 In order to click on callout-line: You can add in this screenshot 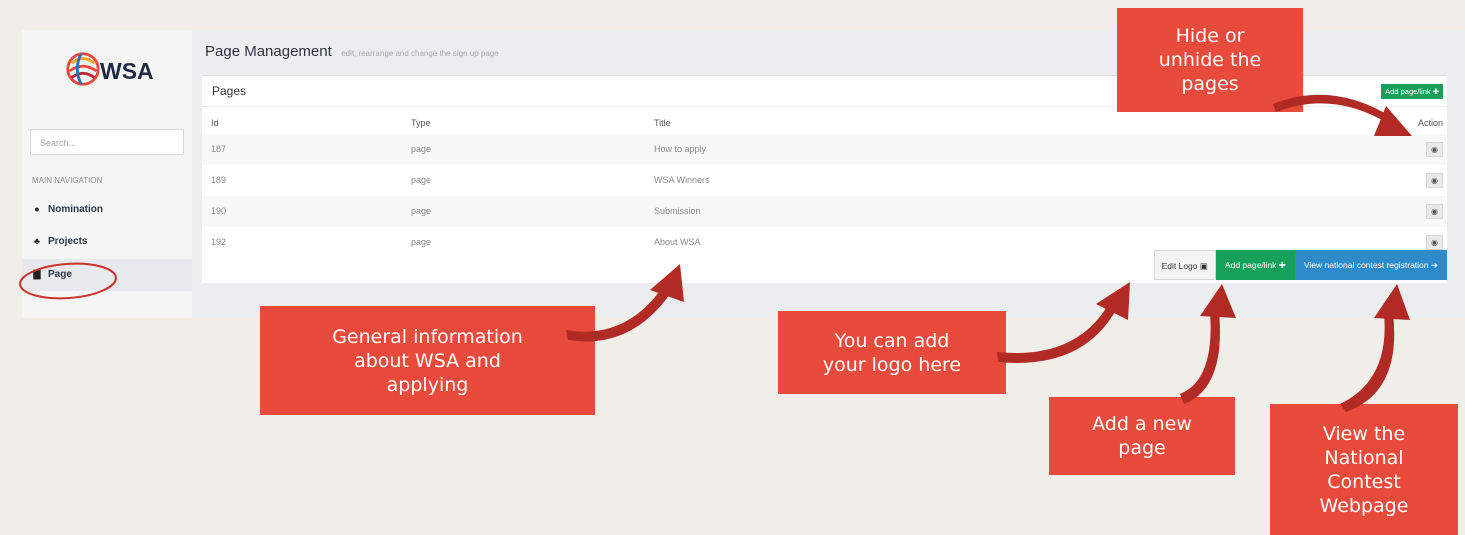, I will do `click(892, 340)`.